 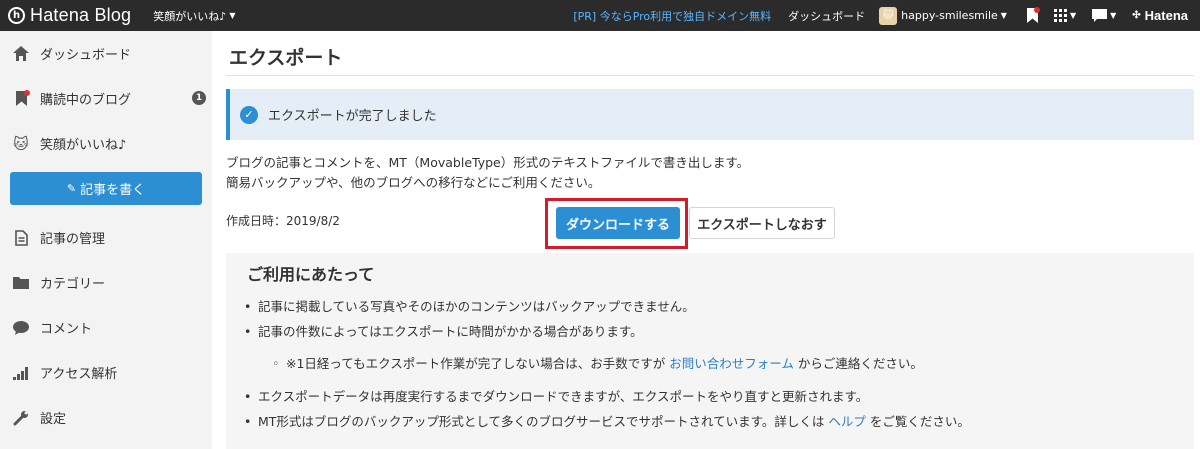 What do you see at coordinates (199, 98) in the screenshot?
I see `unread-count-badge: 1` at bounding box center [199, 98].